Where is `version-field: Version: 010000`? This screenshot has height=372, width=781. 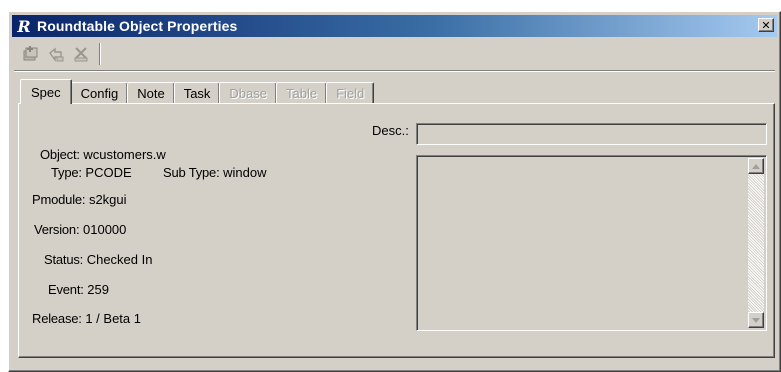 version-field: Version: 010000 is located at coordinates (80, 229).